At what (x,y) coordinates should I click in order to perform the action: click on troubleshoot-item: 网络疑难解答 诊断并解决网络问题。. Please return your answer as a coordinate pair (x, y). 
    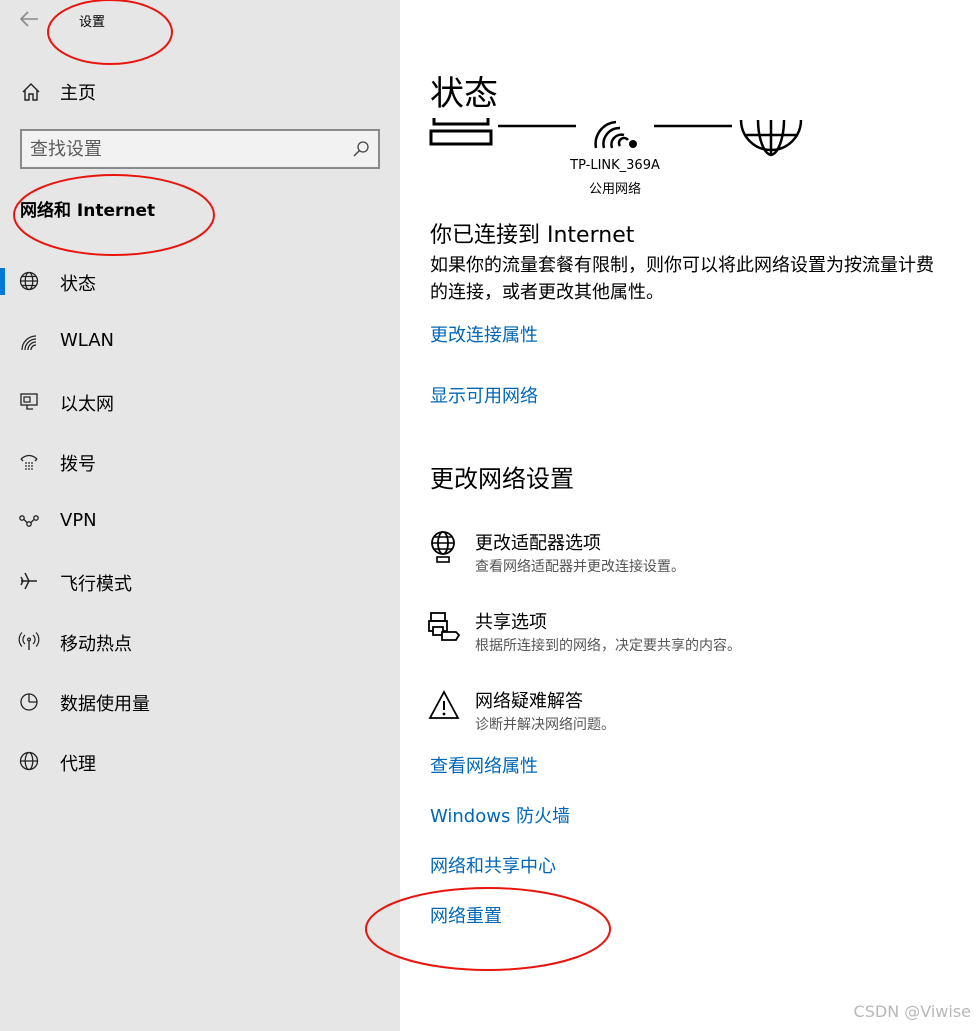
    Looking at the image, I should click on (688, 714).